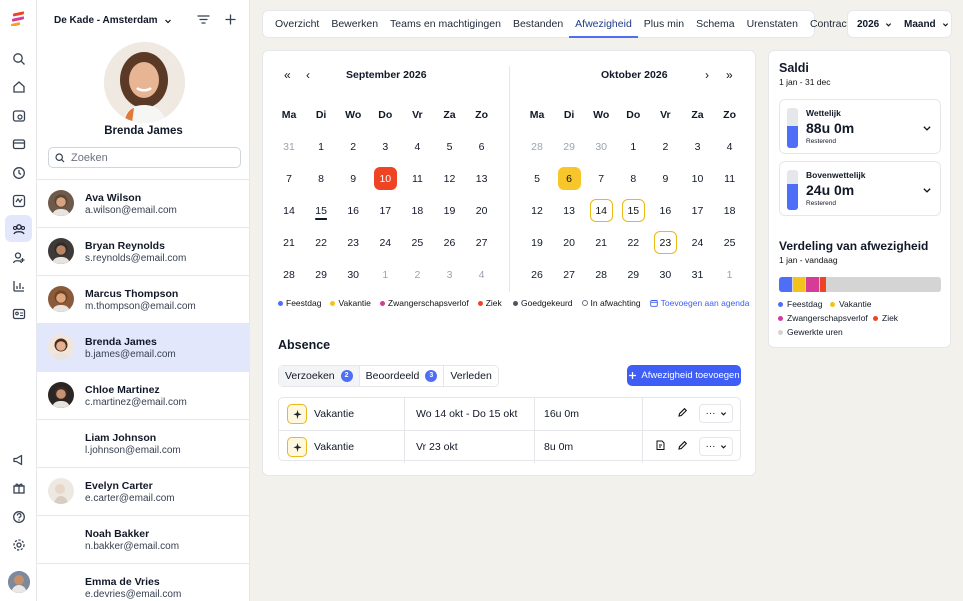 This screenshot has height=601, width=963. I want to click on day-cell: 5, so click(450, 147).